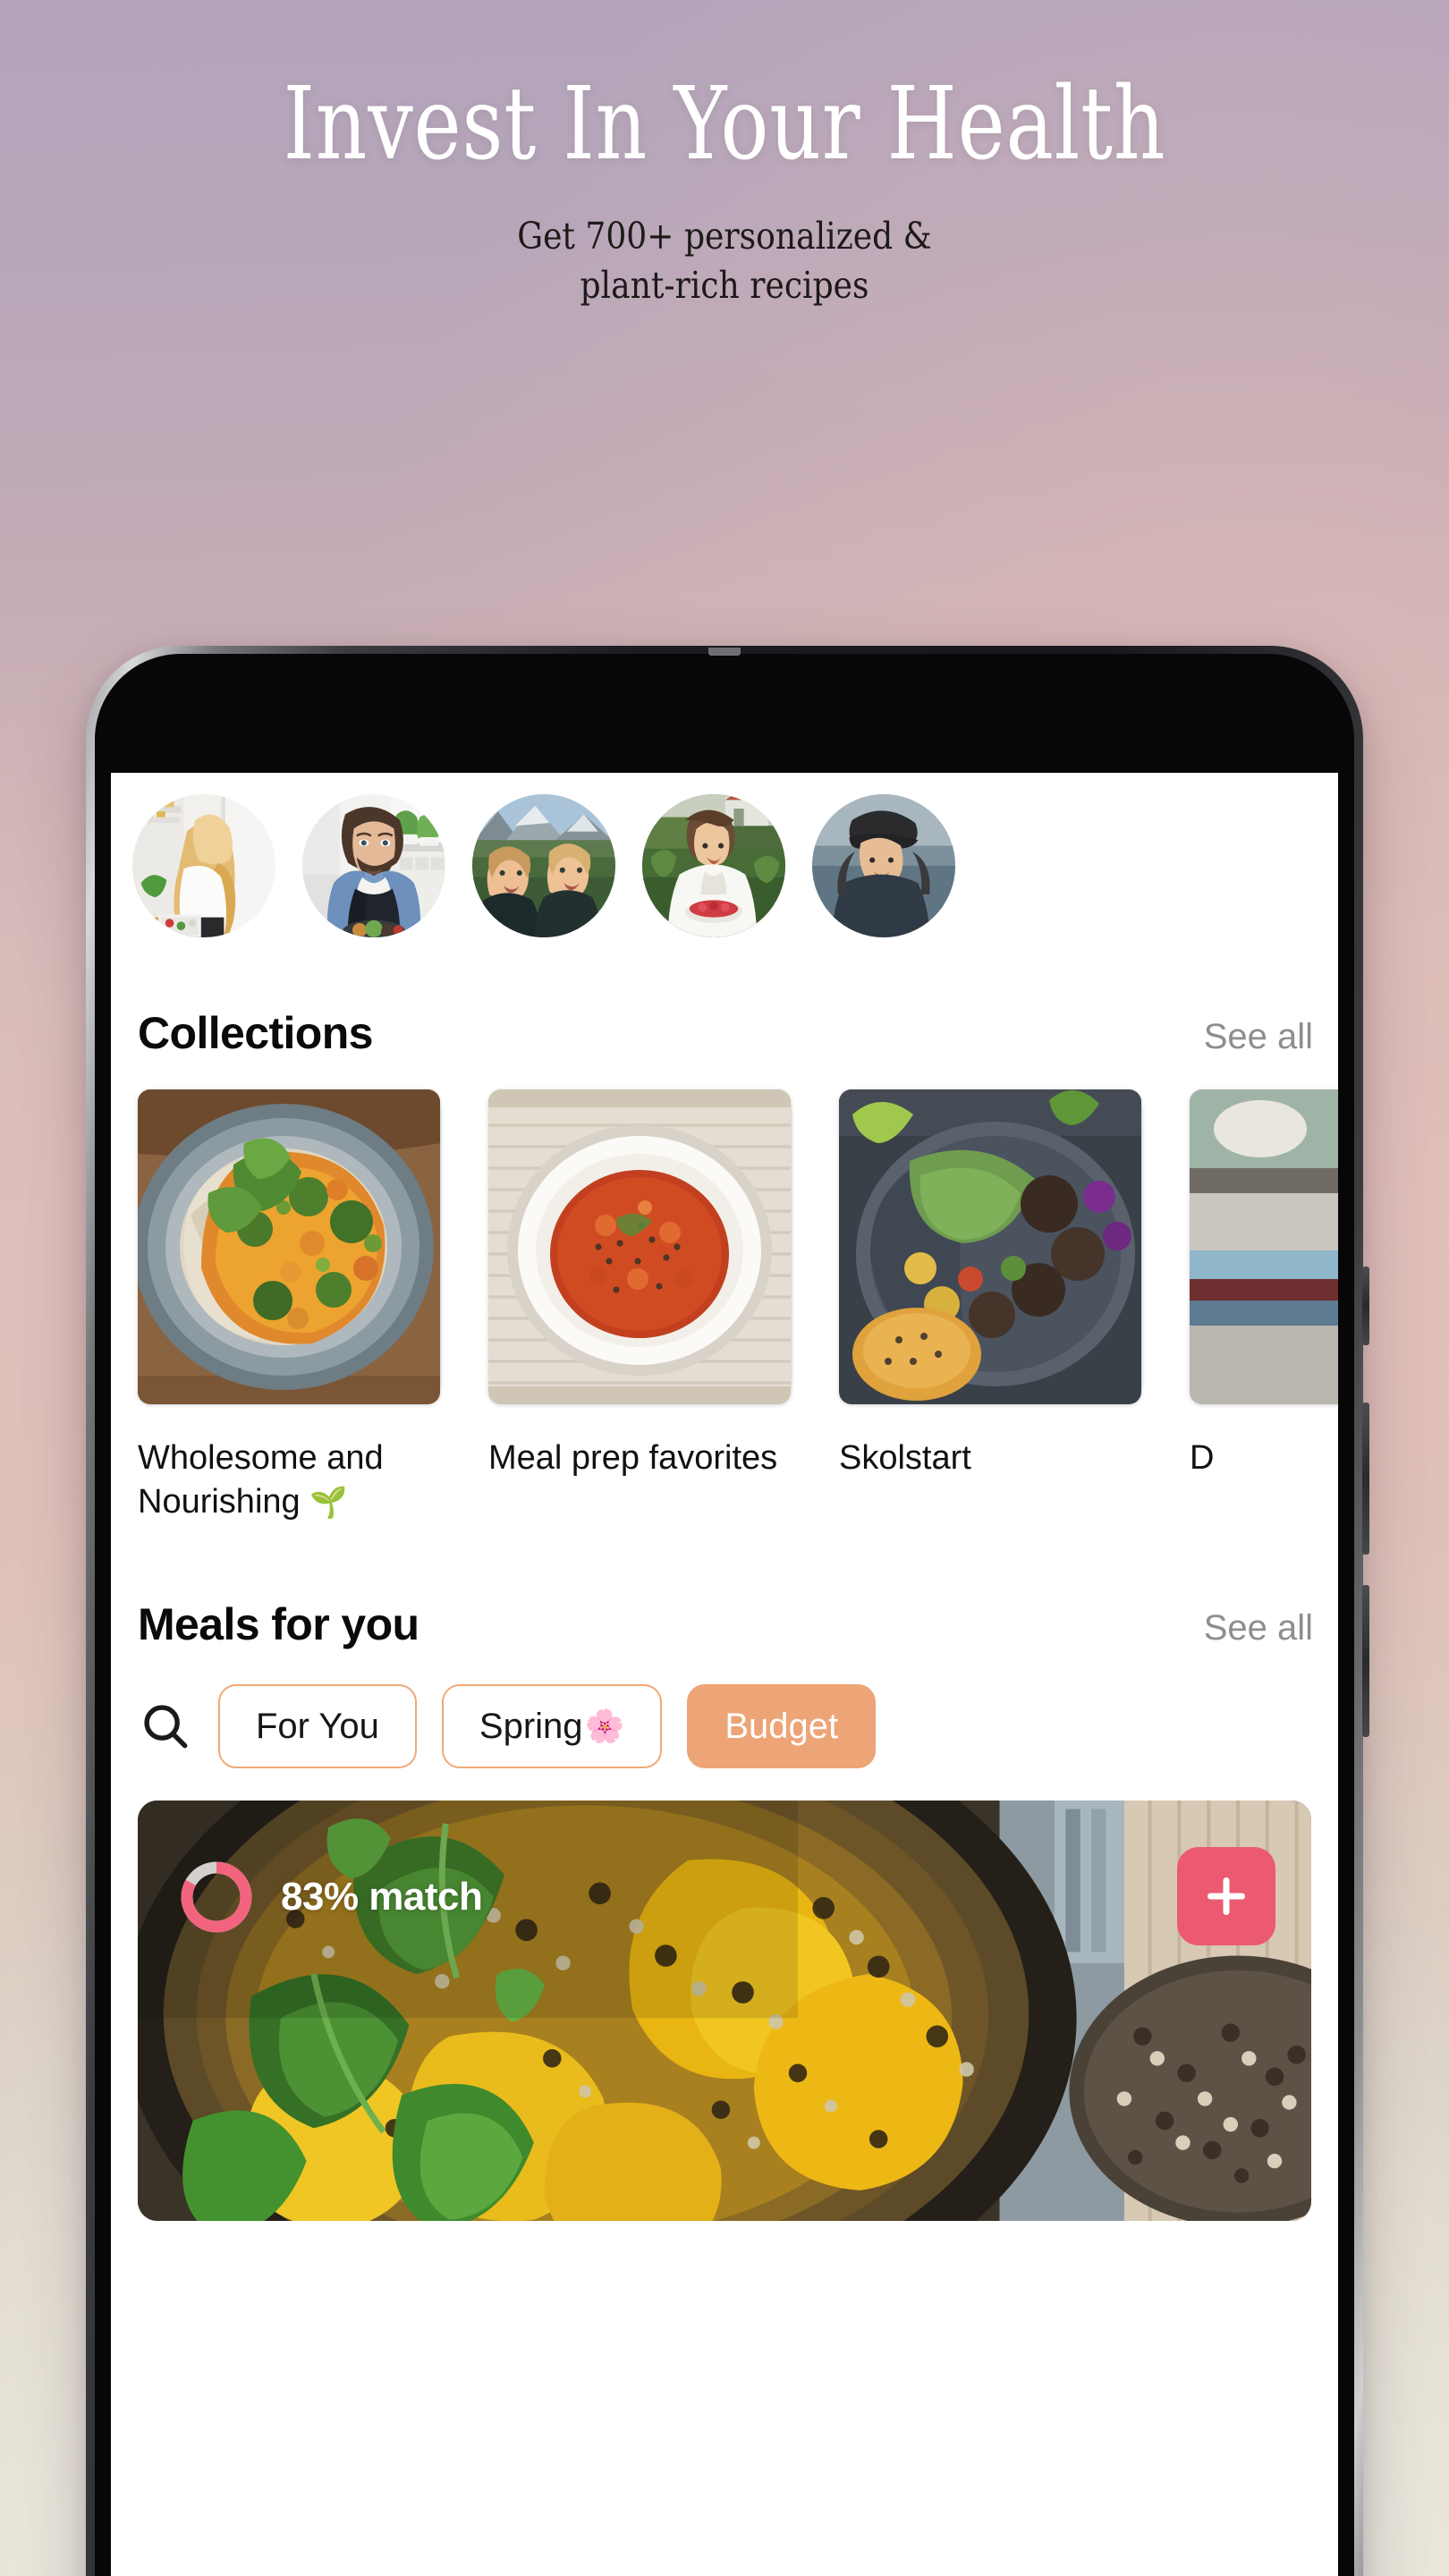 This screenshot has height=2576, width=1449. What do you see at coordinates (1365, 1661) in the screenshot?
I see `phone-volume-down-button` at bounding box center [1365, 1661].